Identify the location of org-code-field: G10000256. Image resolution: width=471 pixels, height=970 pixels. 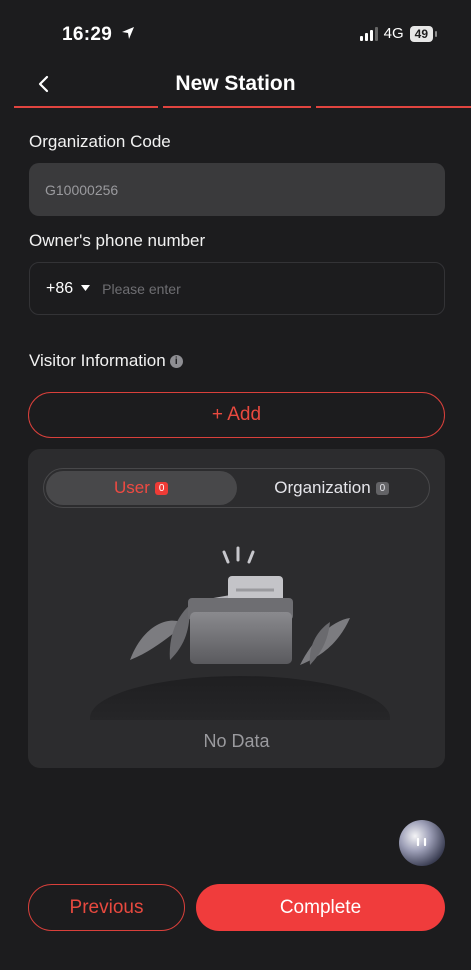
(237, 189).